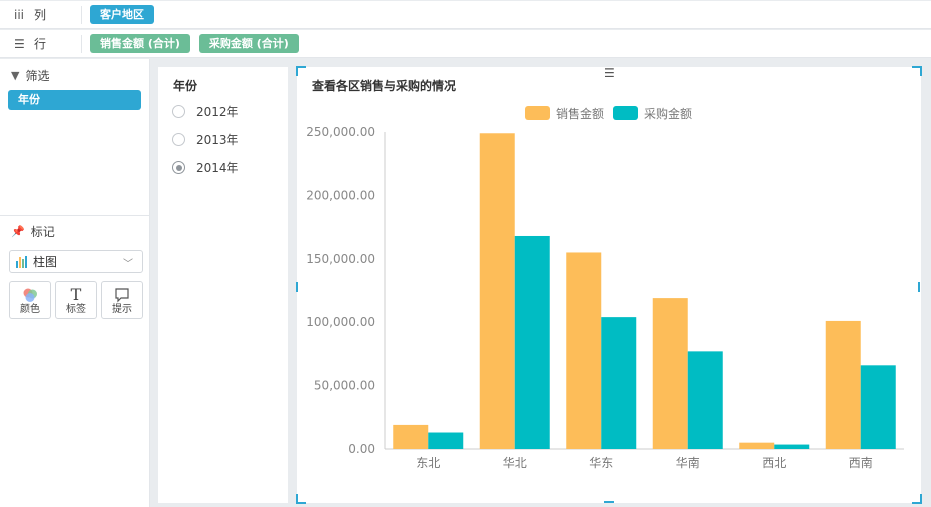  What do you see at coordinates (361, 449) in the screenshot?
I see `y-tick-label: 0.00` at bounding box center [361, 449].